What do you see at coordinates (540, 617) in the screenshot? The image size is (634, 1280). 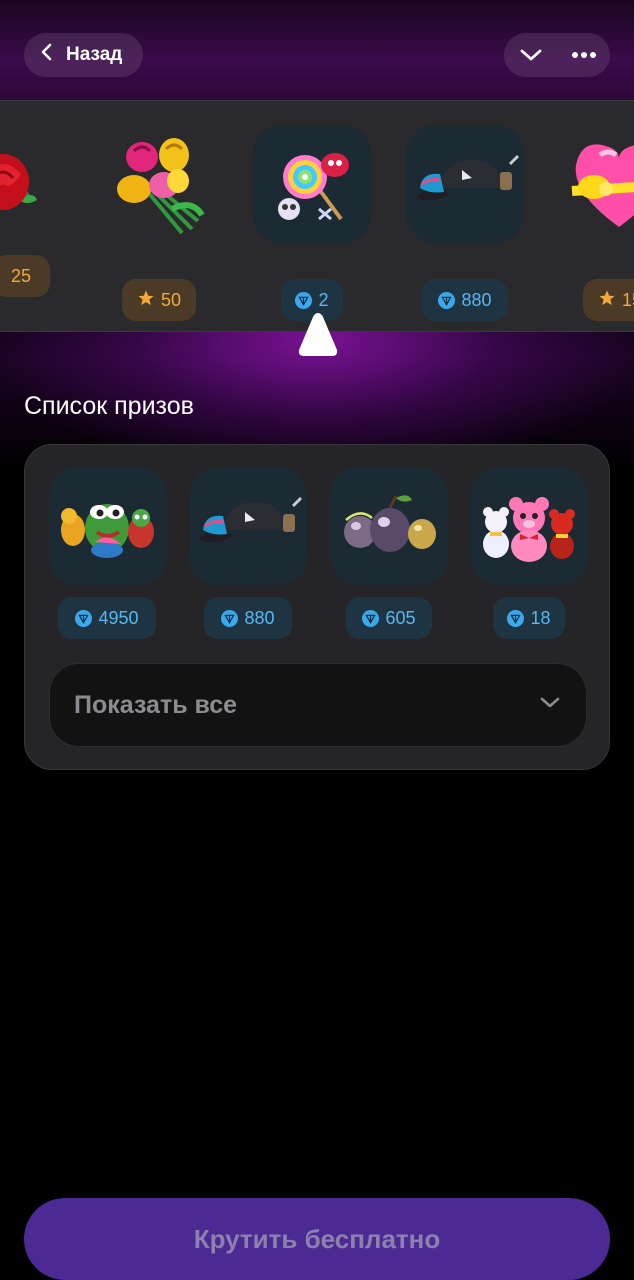 I see `price-value: 18` at bounding box center [540, 617].